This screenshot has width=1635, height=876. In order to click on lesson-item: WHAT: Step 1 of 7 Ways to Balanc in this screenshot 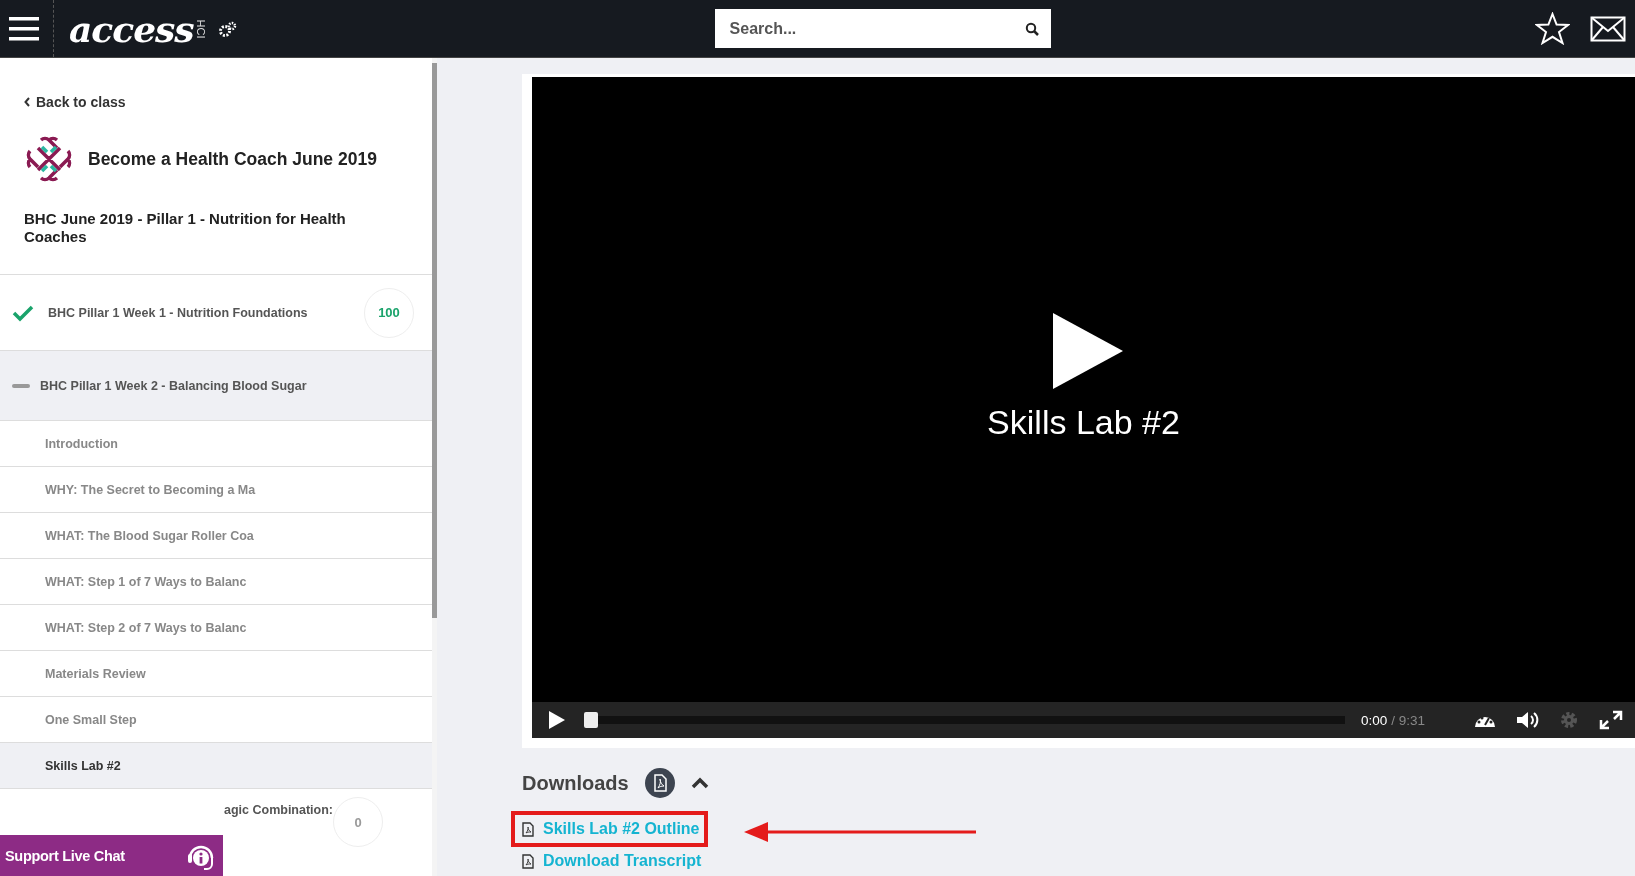, I will do `click(216, 581)`.